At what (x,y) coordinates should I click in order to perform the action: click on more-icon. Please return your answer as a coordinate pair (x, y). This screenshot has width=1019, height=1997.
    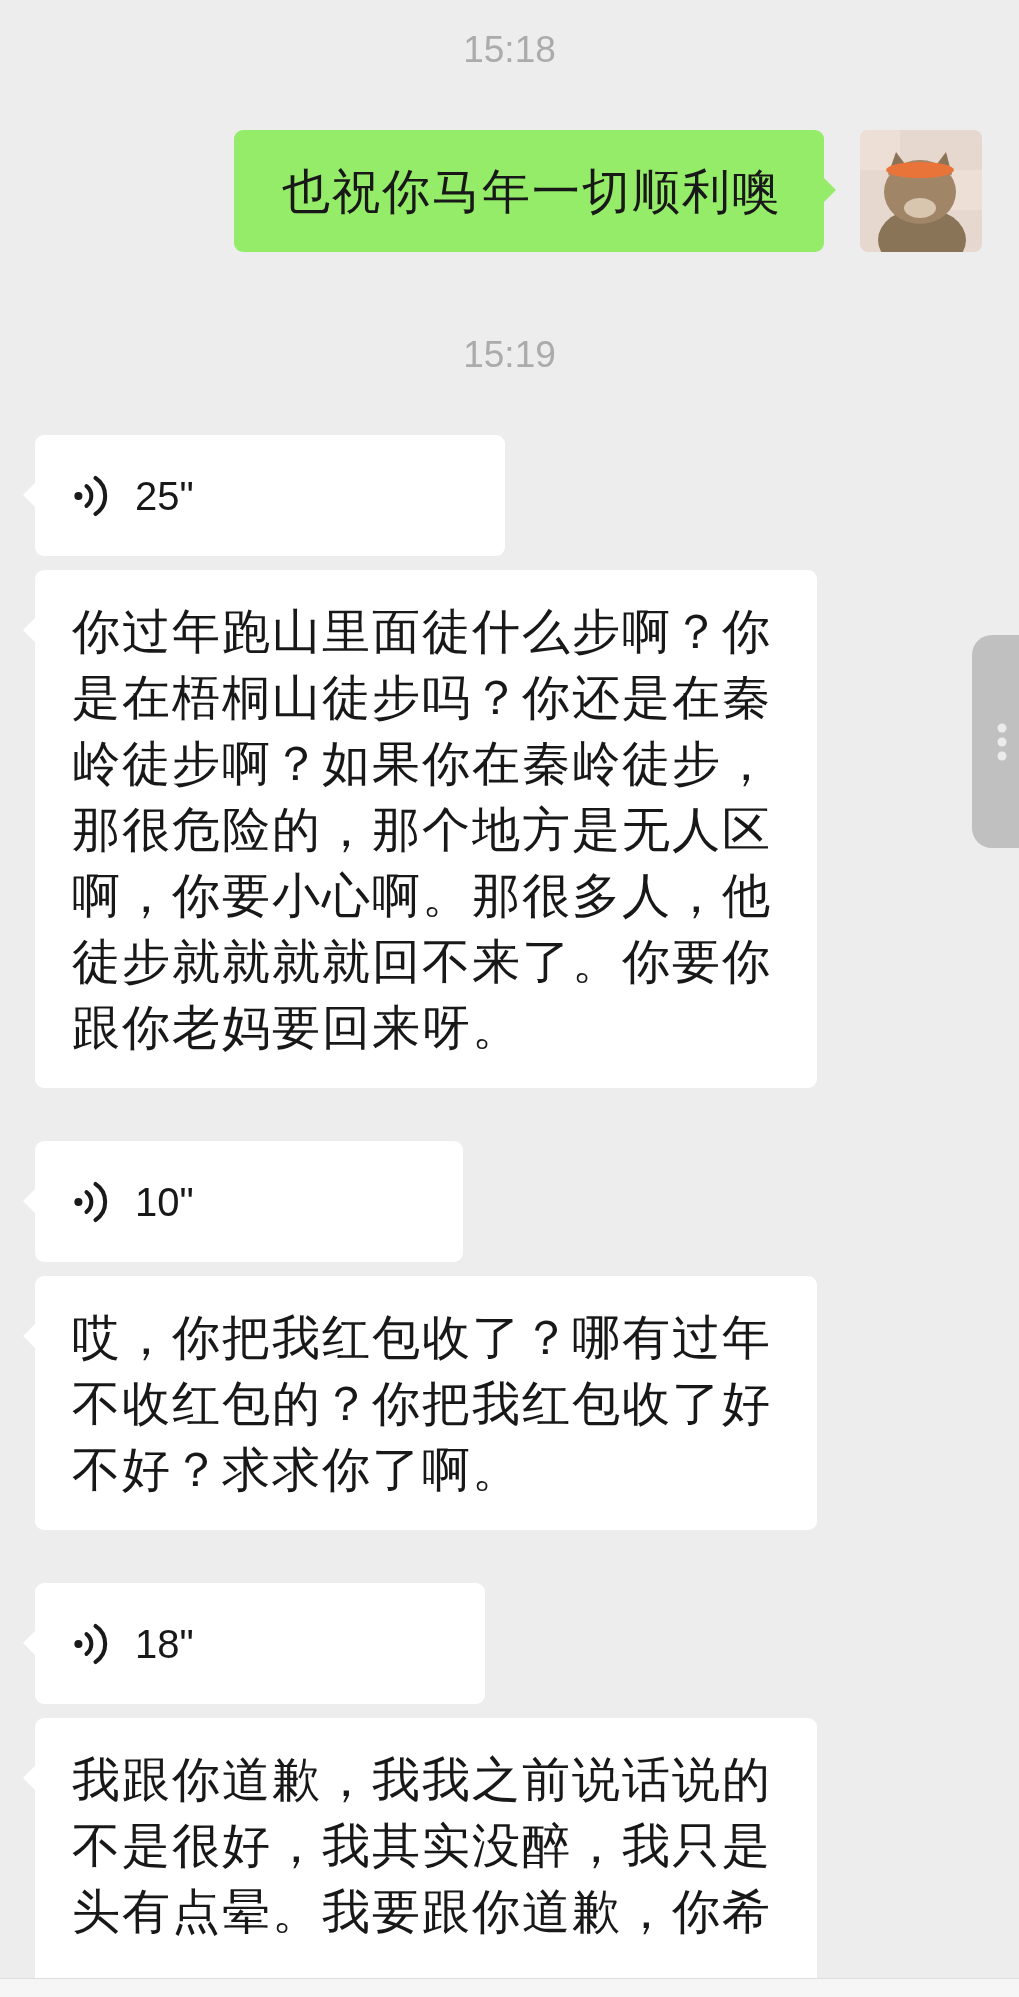
    Looking at the image, I should click on (1001, 741).